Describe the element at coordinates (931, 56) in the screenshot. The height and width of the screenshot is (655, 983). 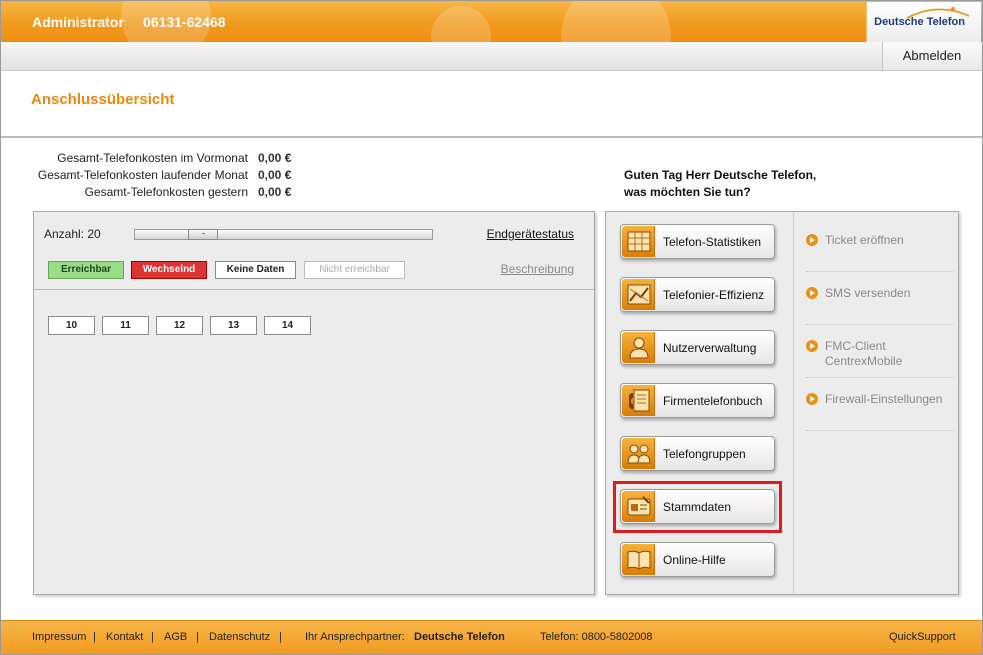
I see `logout-button: Abmelden` at that location.